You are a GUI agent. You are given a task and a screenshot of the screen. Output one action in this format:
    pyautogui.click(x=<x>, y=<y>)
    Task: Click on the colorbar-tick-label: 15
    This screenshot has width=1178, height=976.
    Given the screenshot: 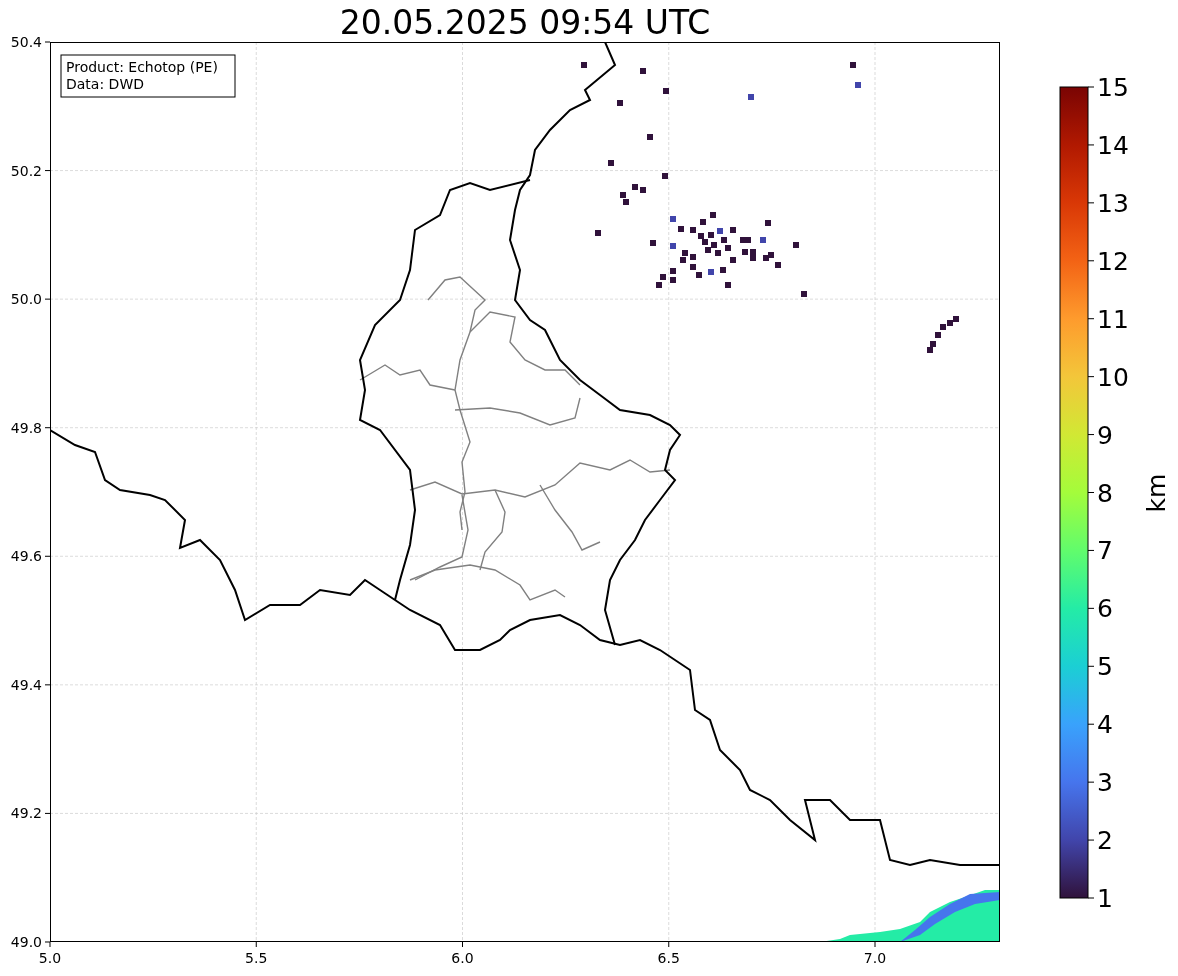 What is the action you would take?
    pyautogui.click(x=1113, y=87)
    